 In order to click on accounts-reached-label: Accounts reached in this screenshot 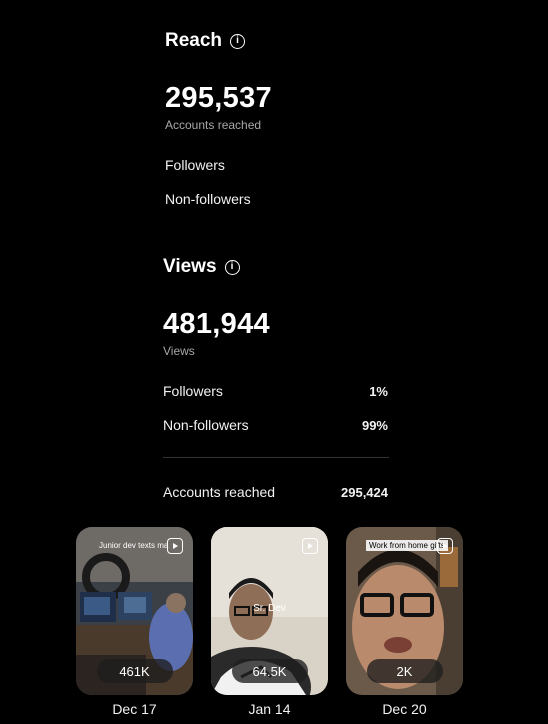, I will do `click(219, 492)`.